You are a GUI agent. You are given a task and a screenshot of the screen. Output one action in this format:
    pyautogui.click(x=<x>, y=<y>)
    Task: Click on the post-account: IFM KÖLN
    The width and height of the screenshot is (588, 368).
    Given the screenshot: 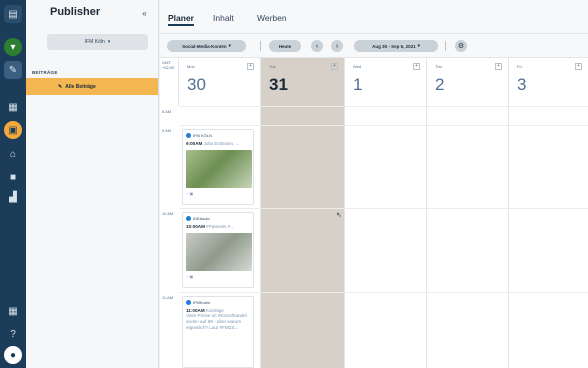 What is the action you would take?
    pyautogui.click(x=218, y=135)
    